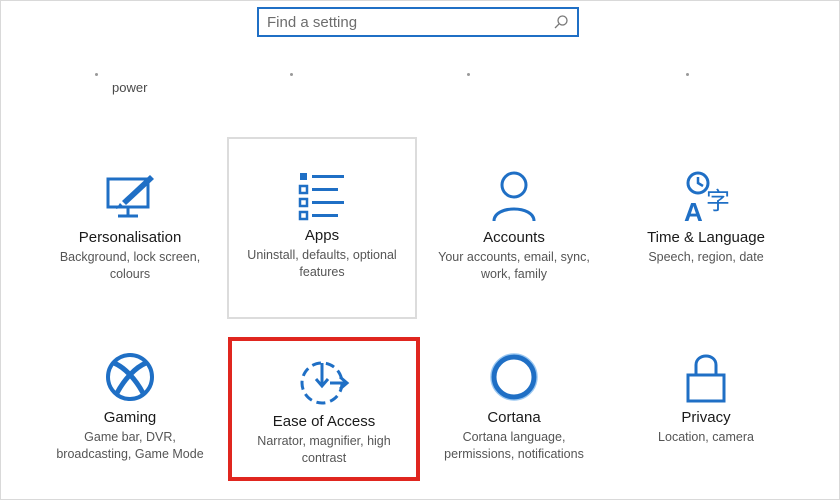  Describe the element at coordinates (514, 237) in the screenshot. I see `tile-title: Accounts` at that location.